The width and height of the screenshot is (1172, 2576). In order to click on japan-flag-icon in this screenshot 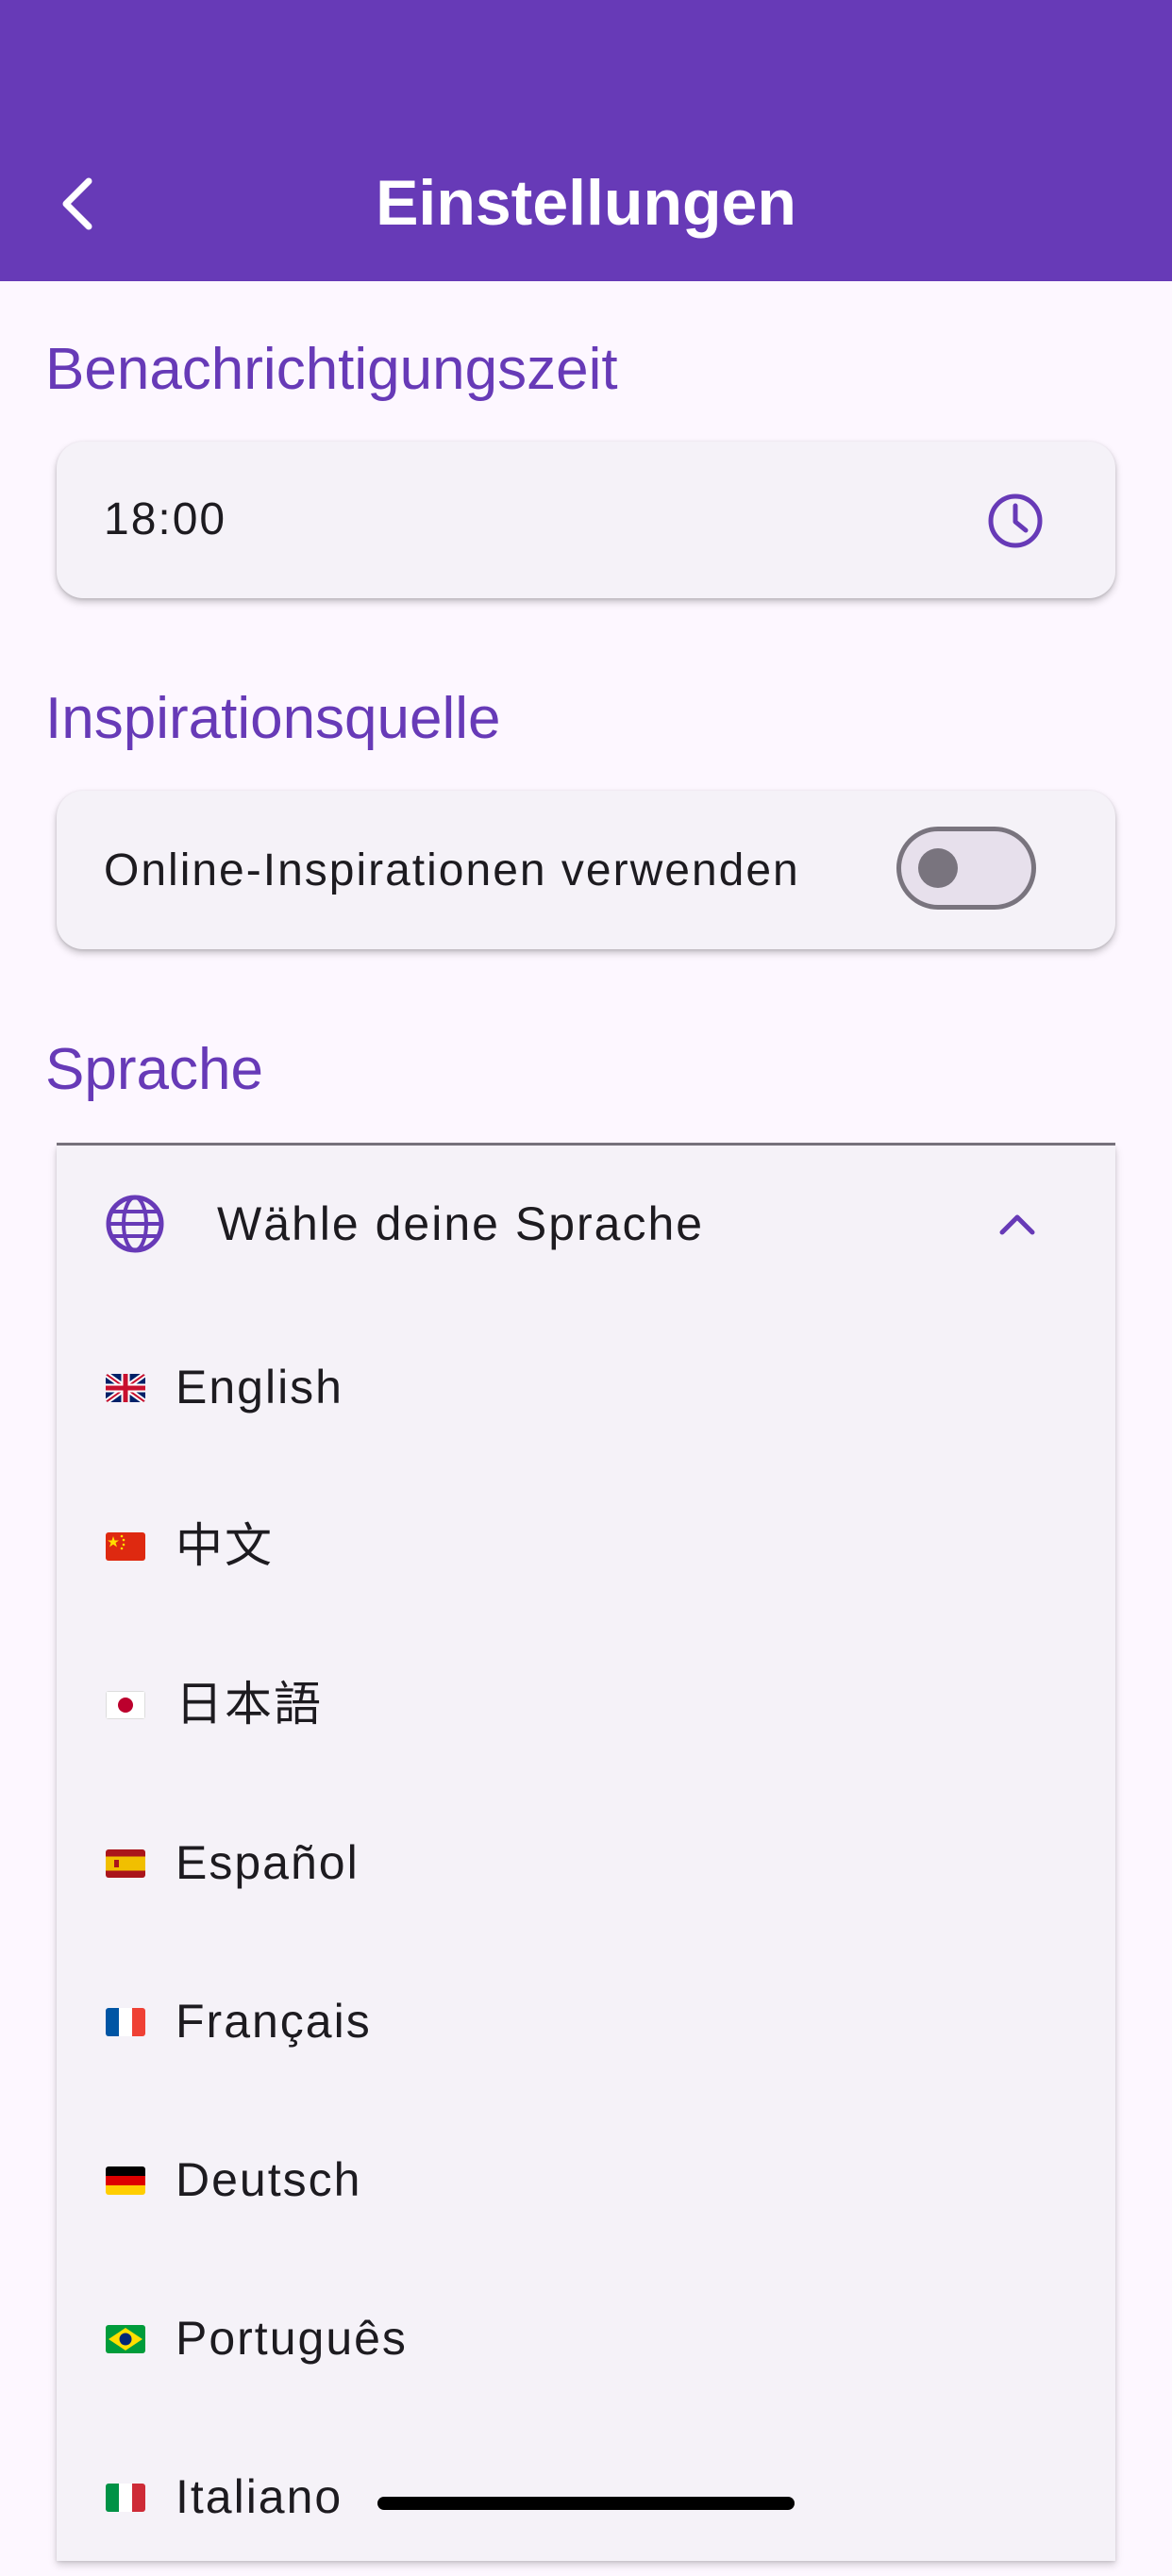, I will do `click(125, 1705)`.